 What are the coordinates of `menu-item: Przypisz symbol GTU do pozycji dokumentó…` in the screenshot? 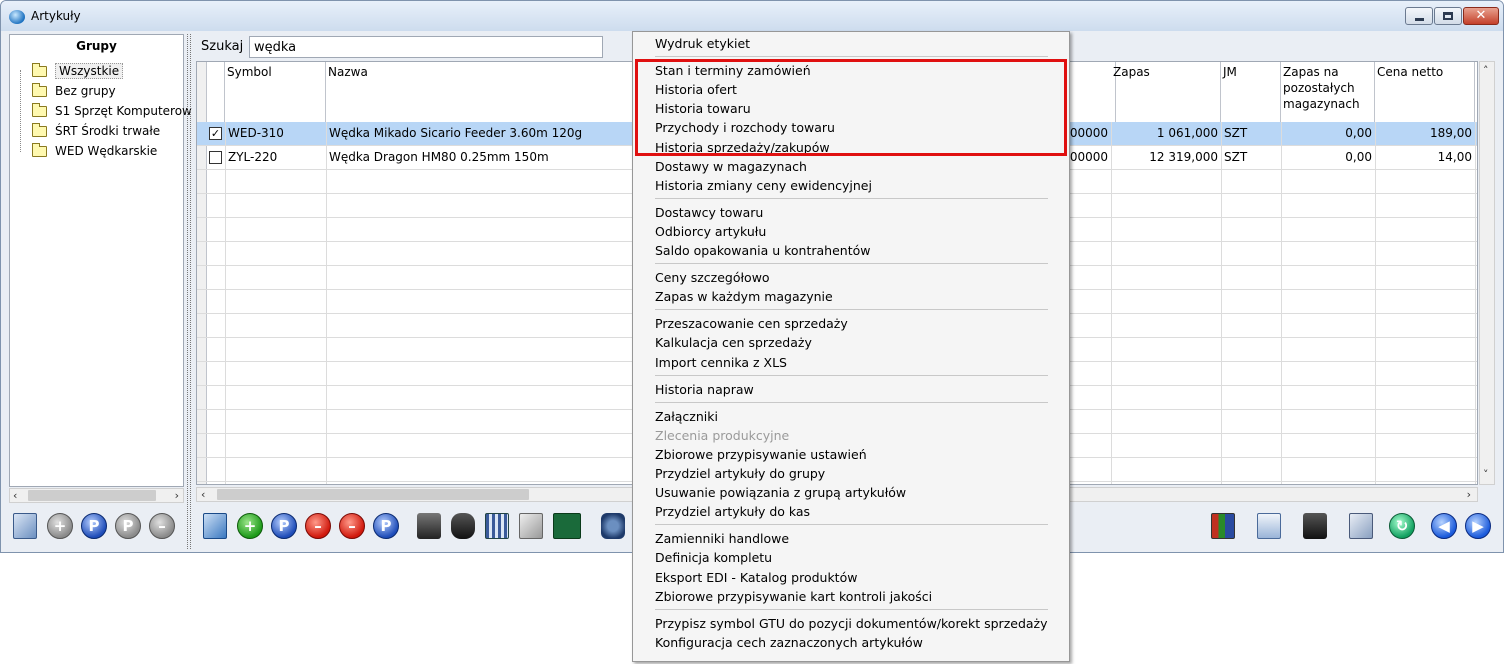 It's located at (851, 623).